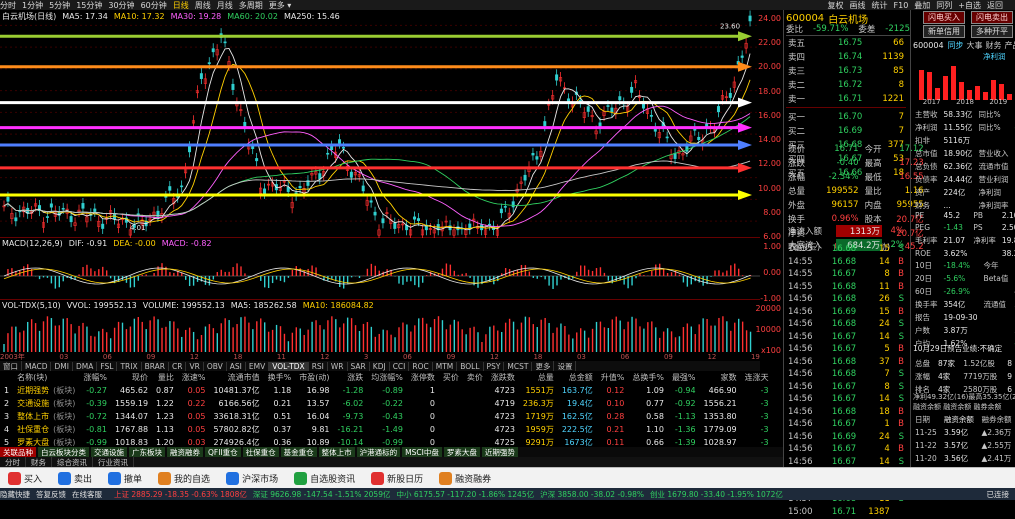 The image size is (1015, 519). I want to click on toolbar-button: 撤单, so click(125, 478).